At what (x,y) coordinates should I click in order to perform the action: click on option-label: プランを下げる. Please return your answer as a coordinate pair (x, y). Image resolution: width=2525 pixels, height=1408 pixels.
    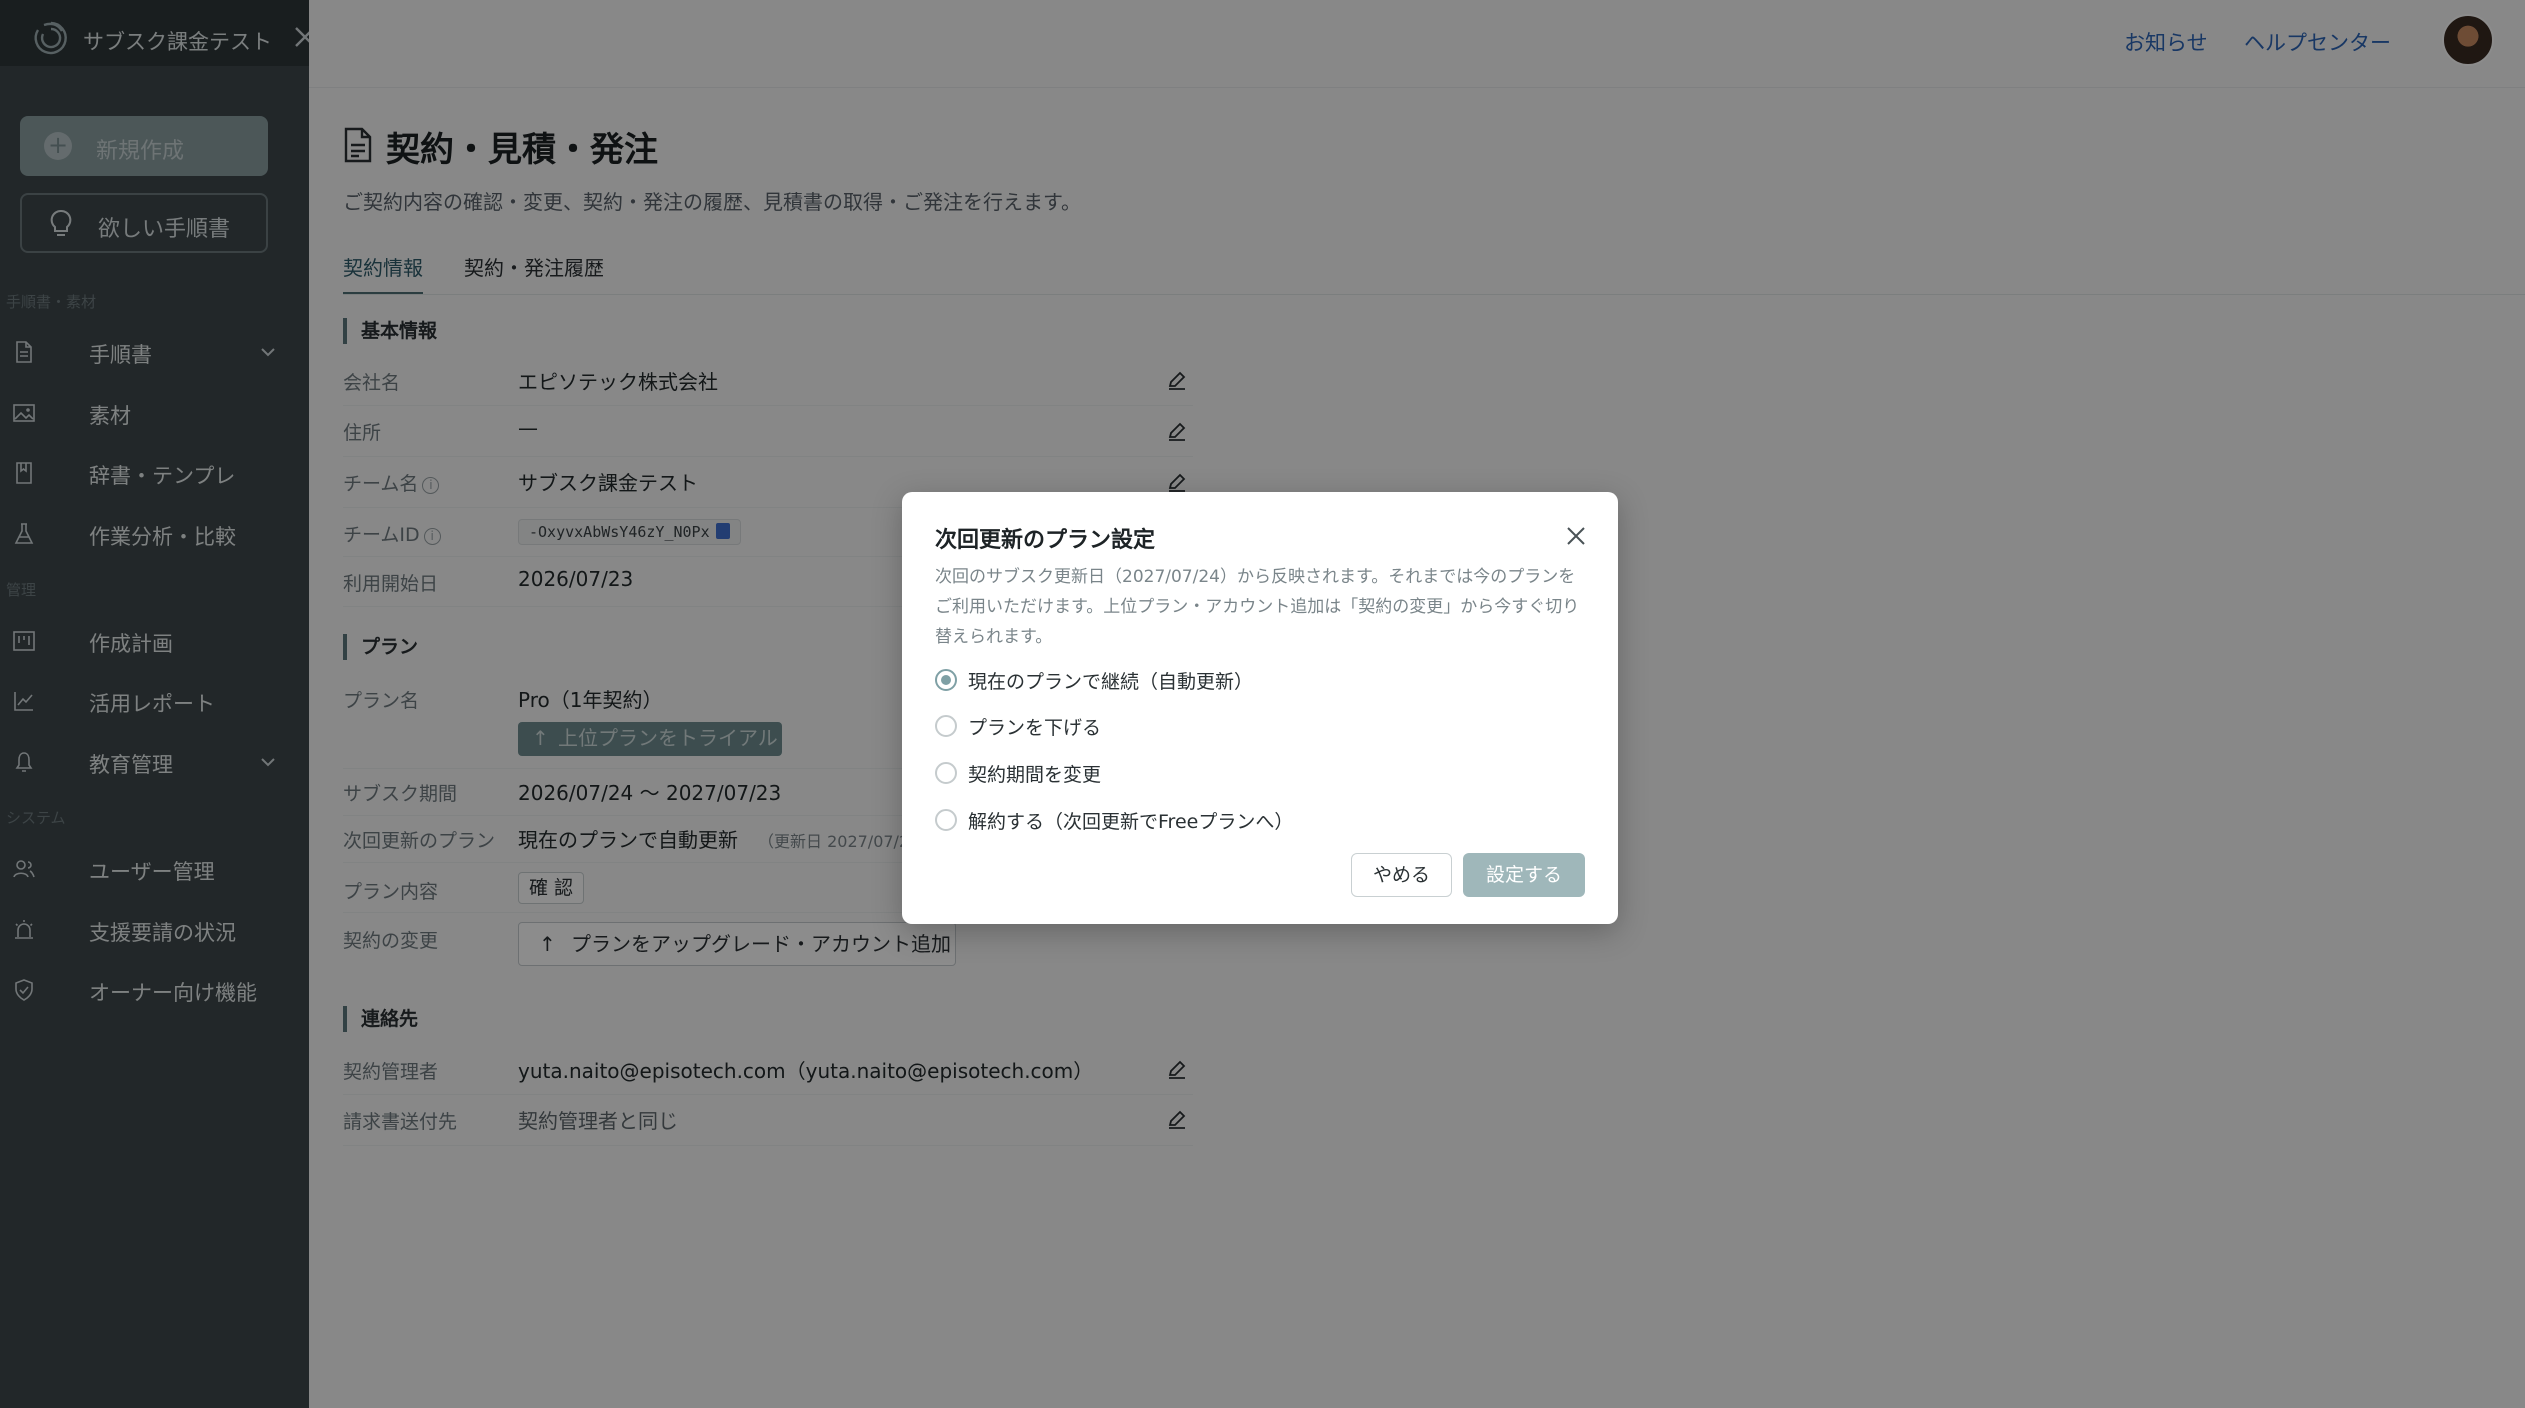
    Looking at the image, I should click on (1035, 728).